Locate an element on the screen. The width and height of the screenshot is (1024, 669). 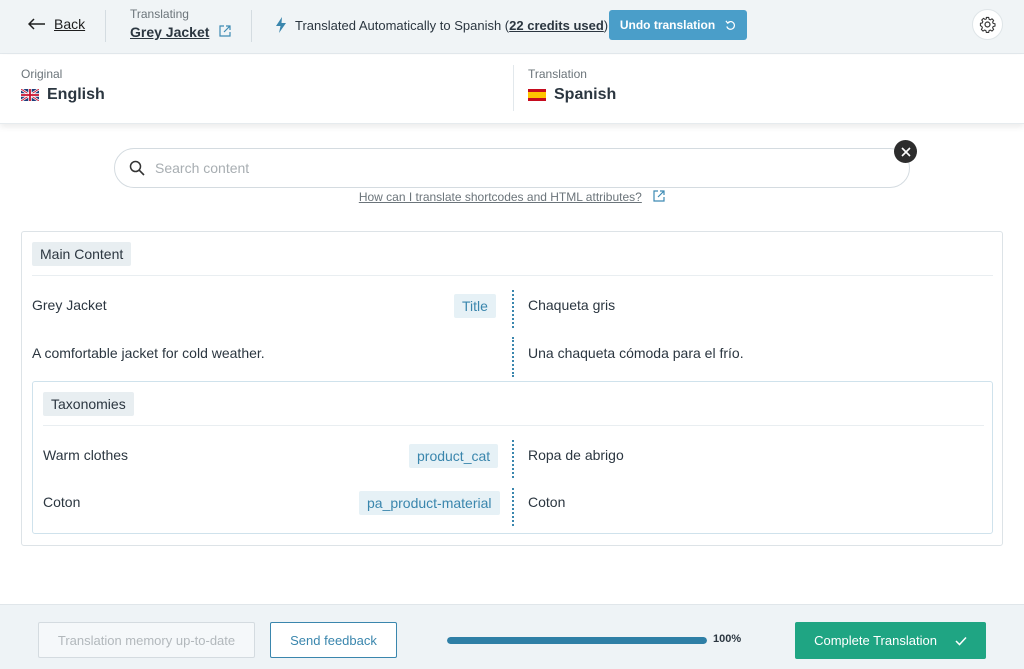
product-name-link: Grey Jacket is located at coordinates (169, 32).